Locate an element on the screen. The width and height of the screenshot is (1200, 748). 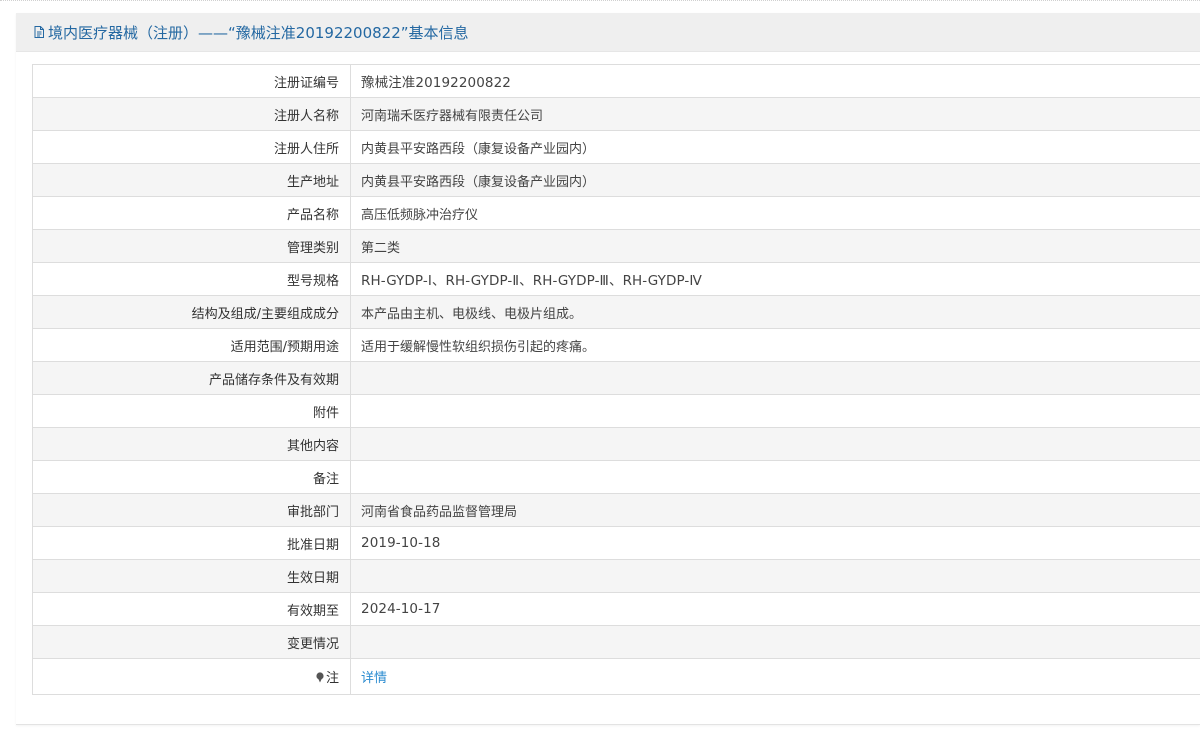
table-row: 产品名称 高压低频脉冲治疗仪 is located at coordinates (616, 213).